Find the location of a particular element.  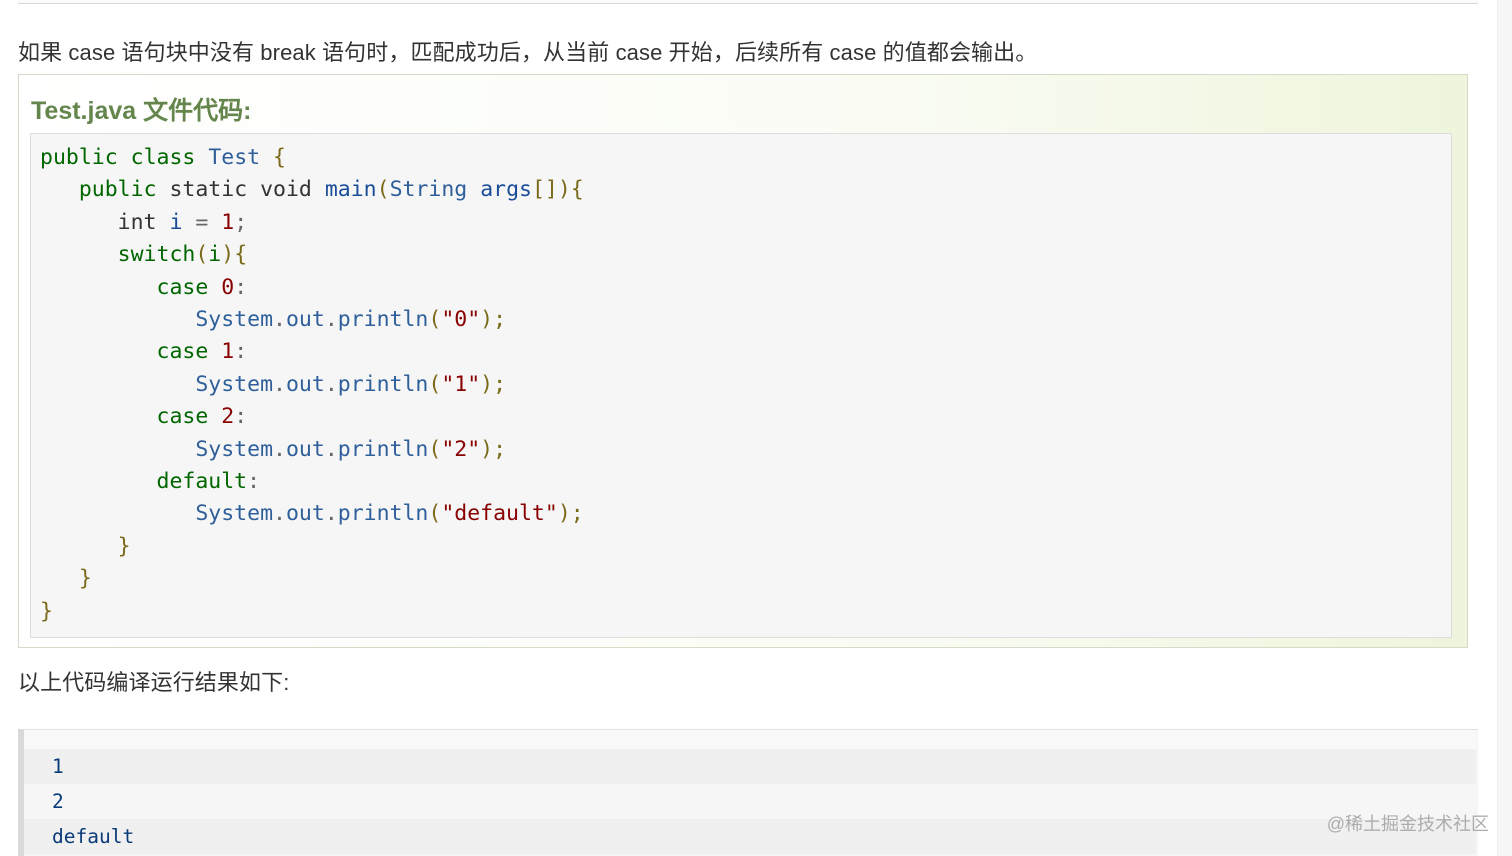

code-token: int is located at coordinates (137, 222).